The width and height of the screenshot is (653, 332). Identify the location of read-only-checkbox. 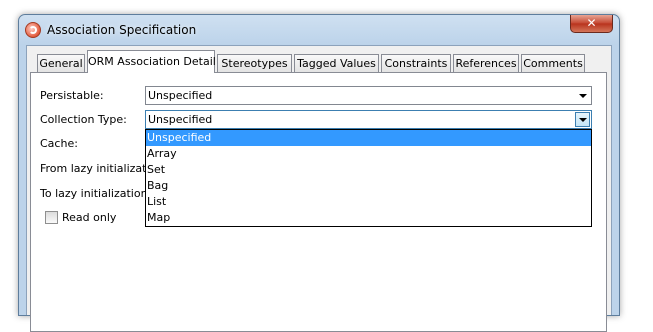
(51, 217).